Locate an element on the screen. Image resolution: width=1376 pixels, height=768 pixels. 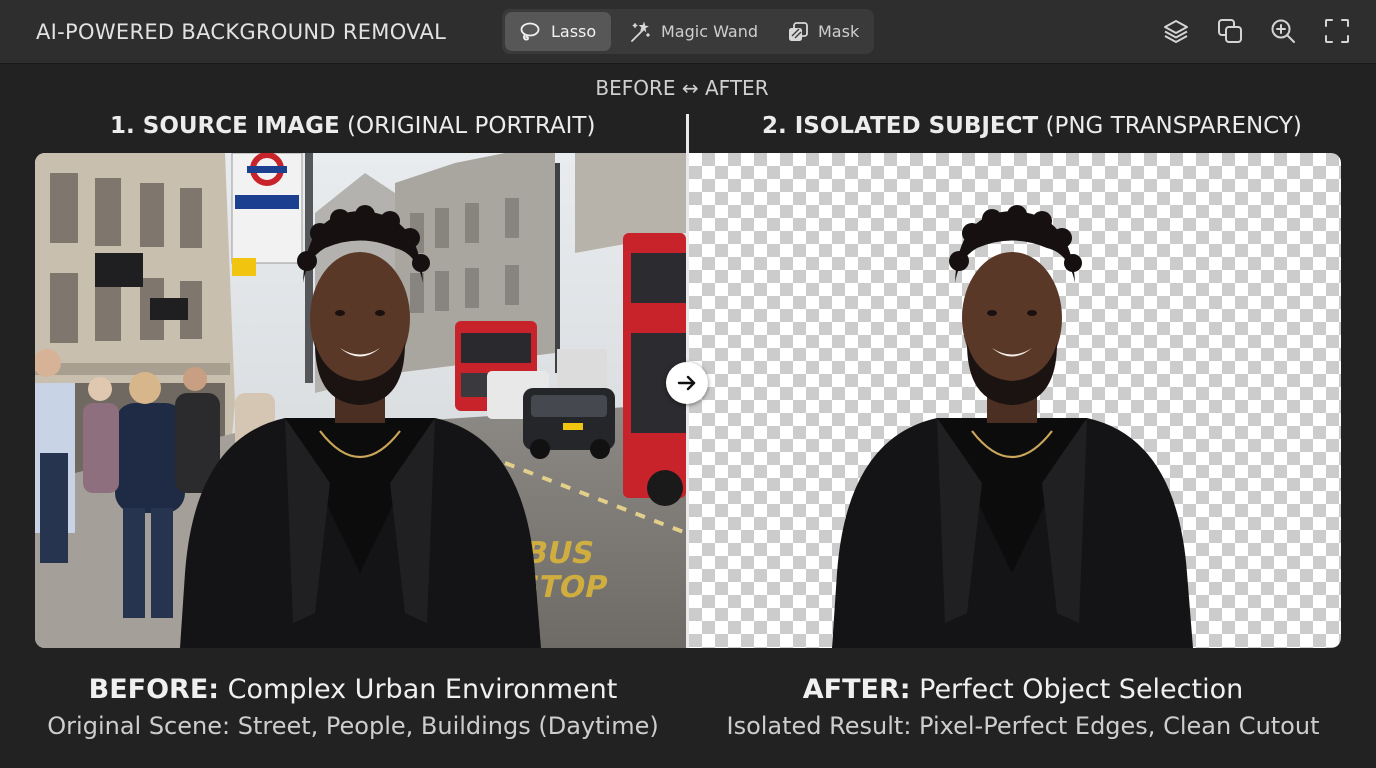
after-caption-text: Perfect Object Selection is located at coordinates (1077, 689).